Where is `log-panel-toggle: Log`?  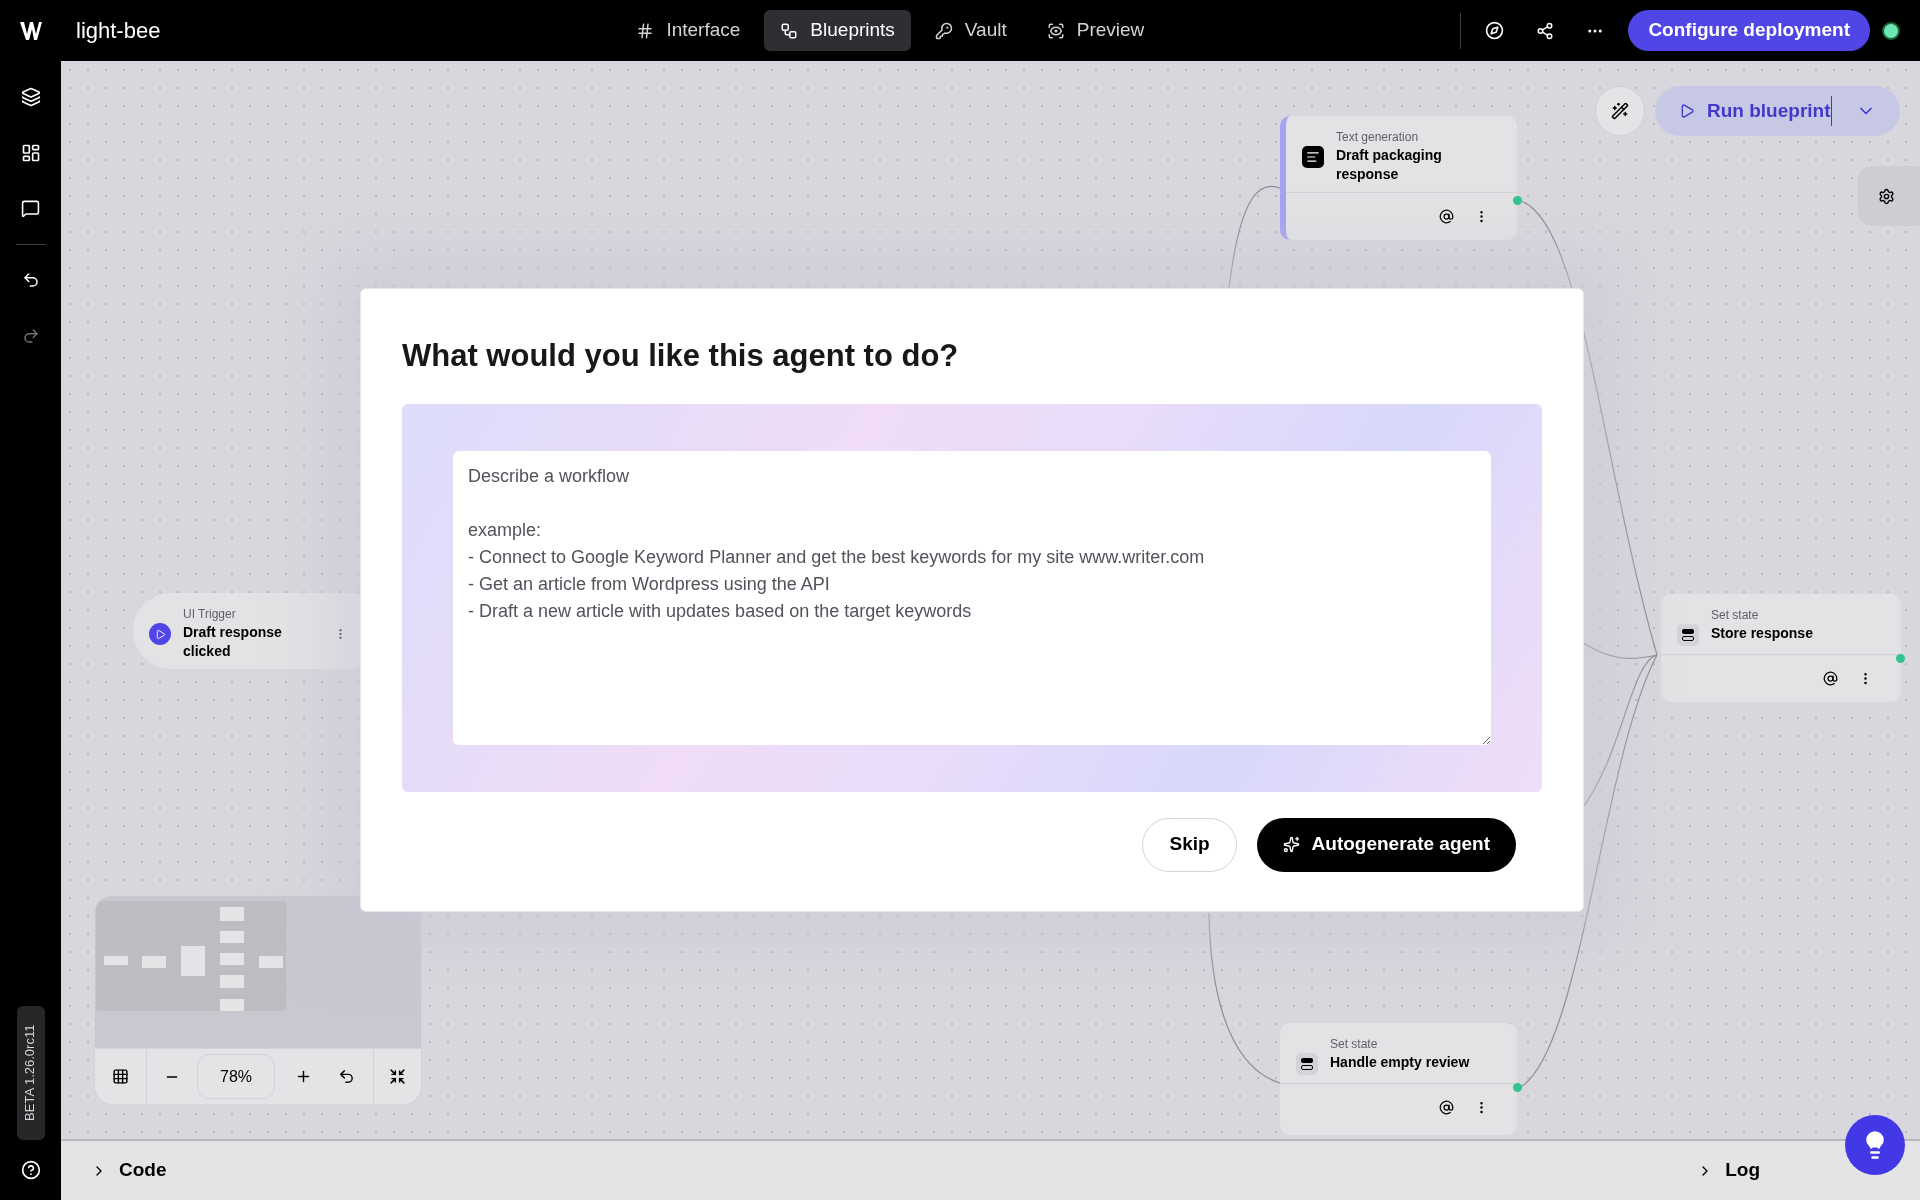
log-panel-toggle: Log is located at coordinates (1742, 1170).